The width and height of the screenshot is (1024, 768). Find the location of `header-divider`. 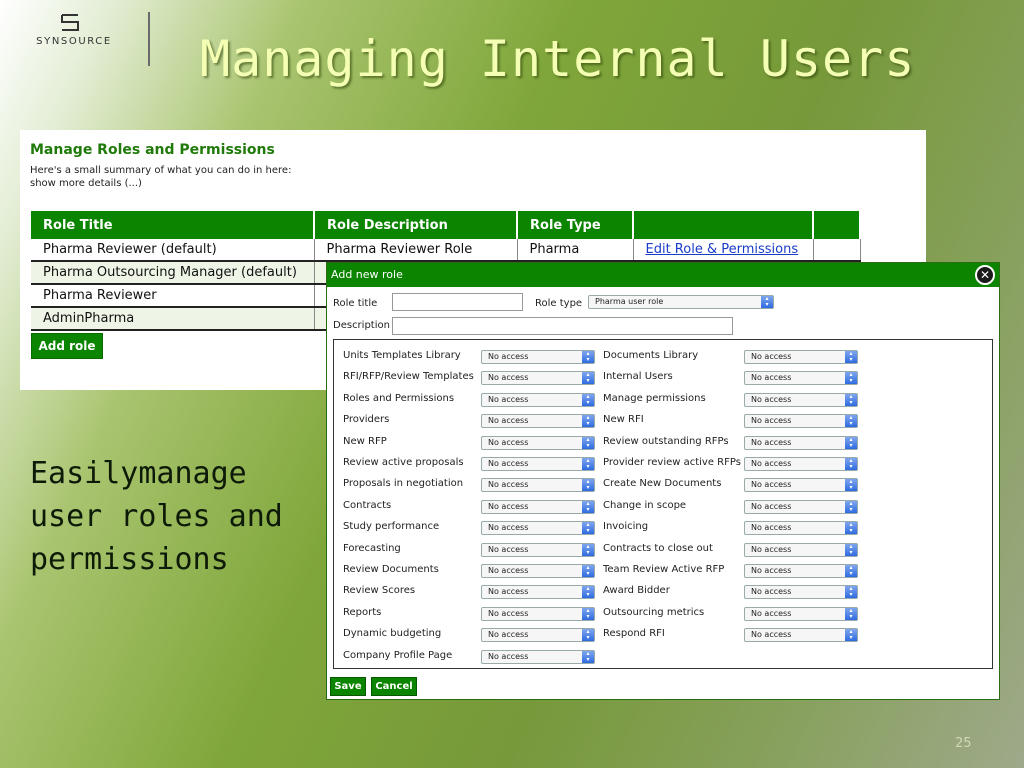

header-divider is located at coordinates (149, 39).